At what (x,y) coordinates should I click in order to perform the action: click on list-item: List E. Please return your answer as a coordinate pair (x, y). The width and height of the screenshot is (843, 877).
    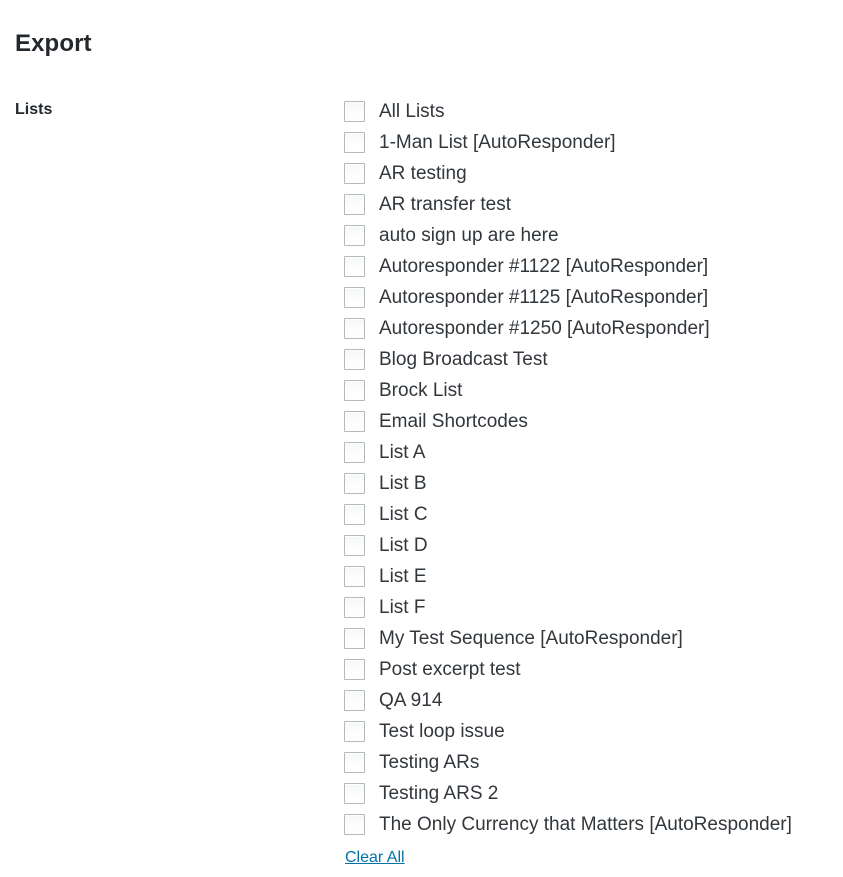
    Looking at the image, I should click on (593, 576).